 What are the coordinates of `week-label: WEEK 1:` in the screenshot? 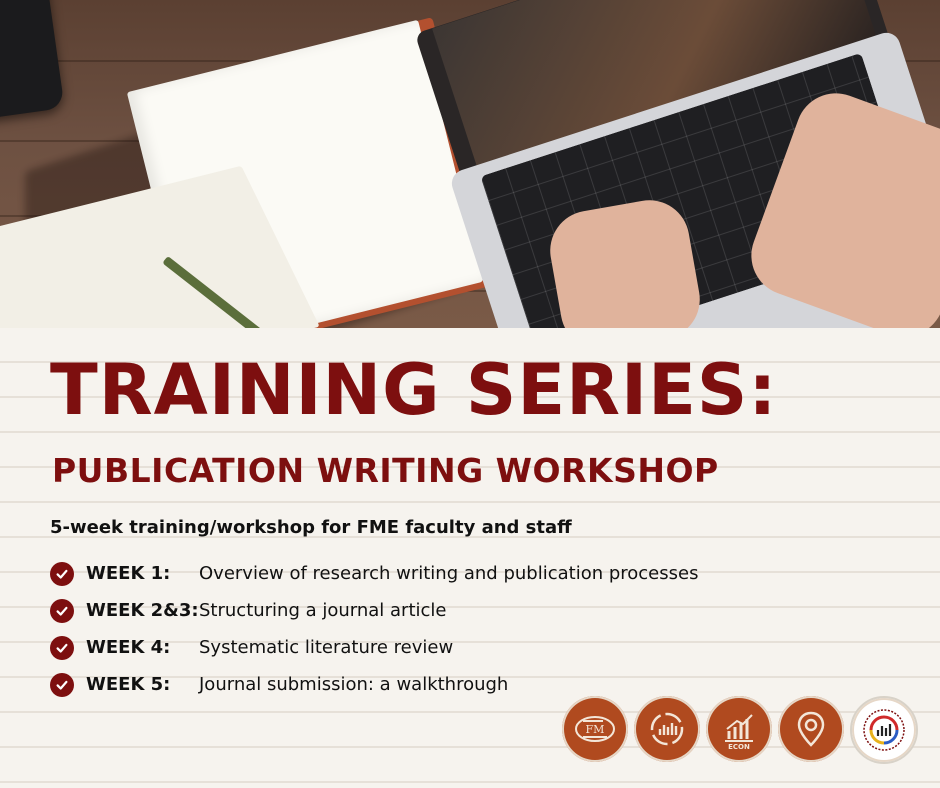 It's located at (128, 573).